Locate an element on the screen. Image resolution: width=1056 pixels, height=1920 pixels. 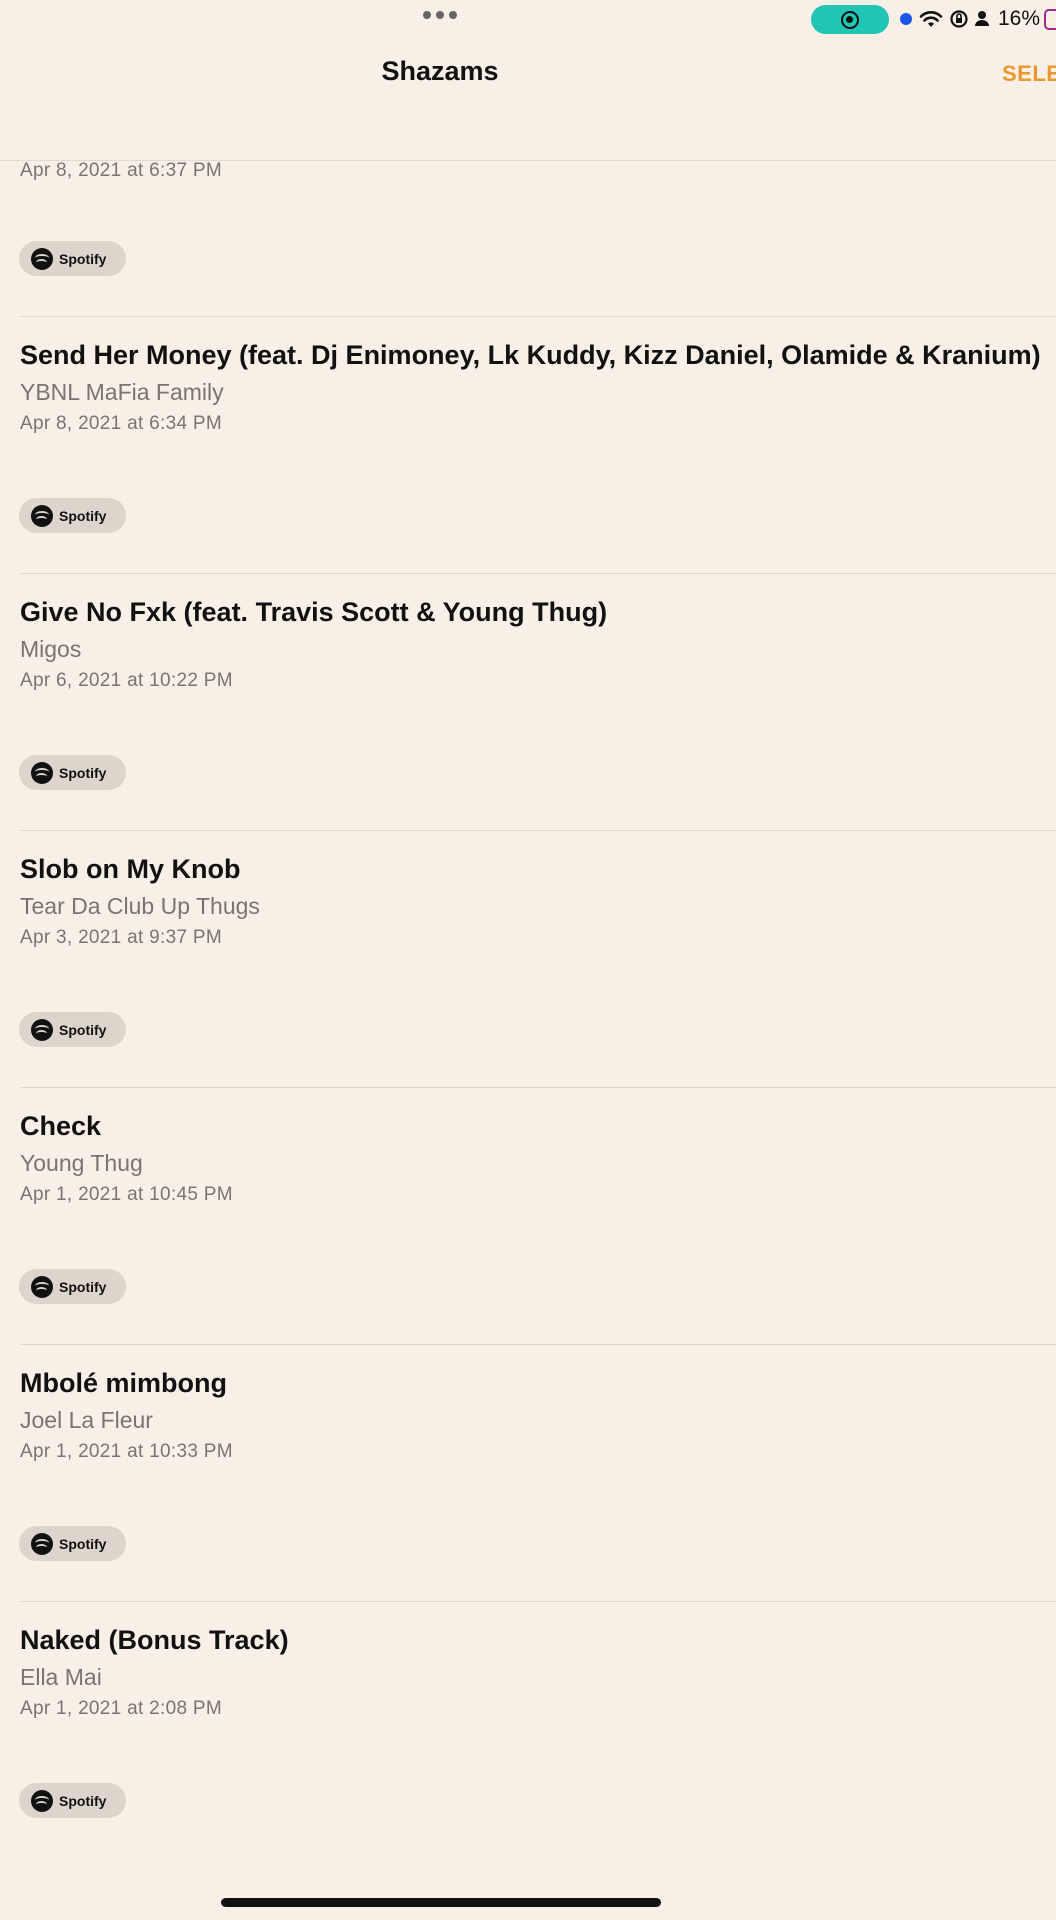
song-artist: Ella Mai is located at coordinates (61, 1677).